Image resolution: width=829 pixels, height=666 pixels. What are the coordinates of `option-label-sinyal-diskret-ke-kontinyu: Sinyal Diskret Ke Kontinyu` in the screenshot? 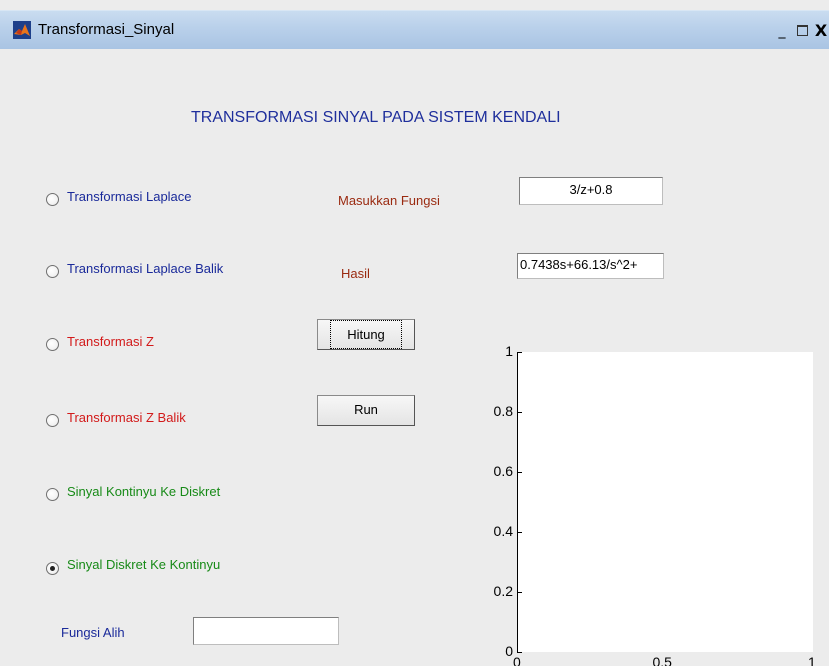 It's located at (144, 564).